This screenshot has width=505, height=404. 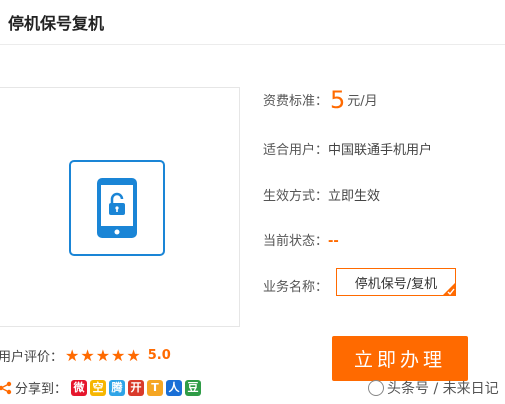 What do you see at coordinates (159, 355) in the screenshot?
I see `rating-score: 5.0` at bounding box center [159, 355].